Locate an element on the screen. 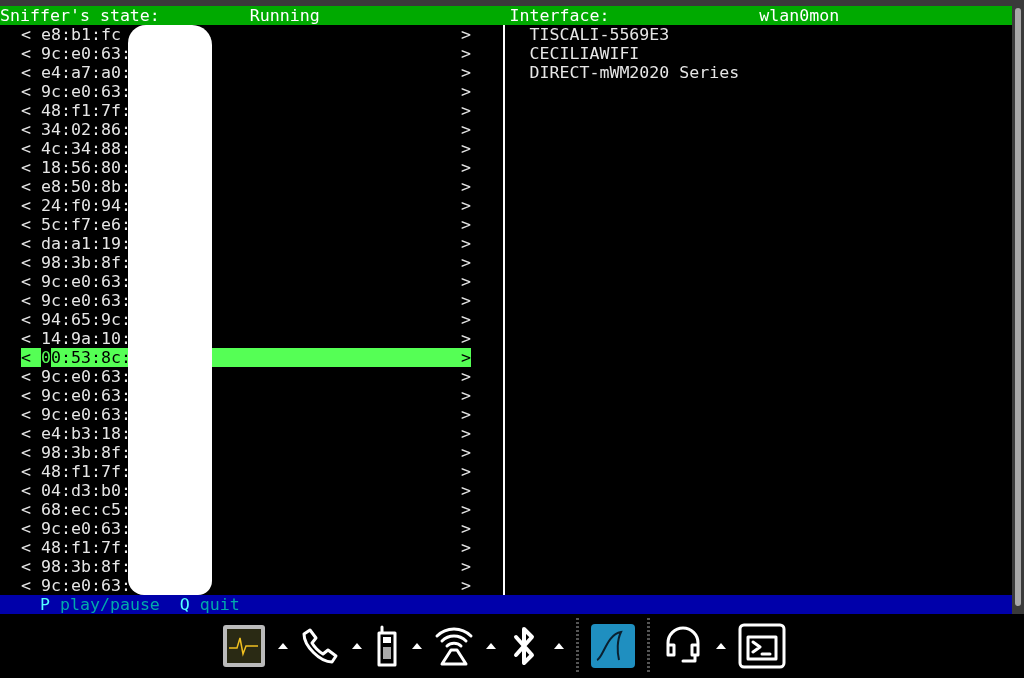 The height and width of the screenshot is (678, 1024). device-row: < 4c:34:88: is located at coordinates (74, 148).